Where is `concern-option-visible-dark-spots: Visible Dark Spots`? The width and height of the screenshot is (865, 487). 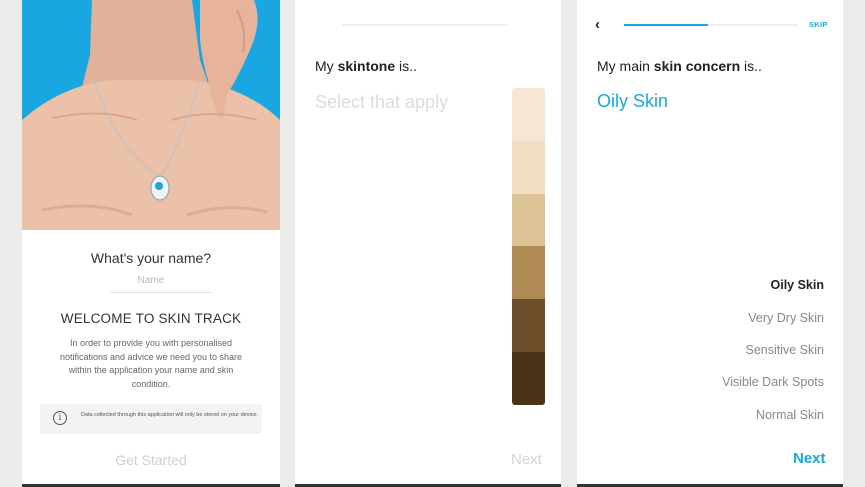 concern-option-visible-dark-spots: Visible Dark Spots is located at coordinates (773, 382).